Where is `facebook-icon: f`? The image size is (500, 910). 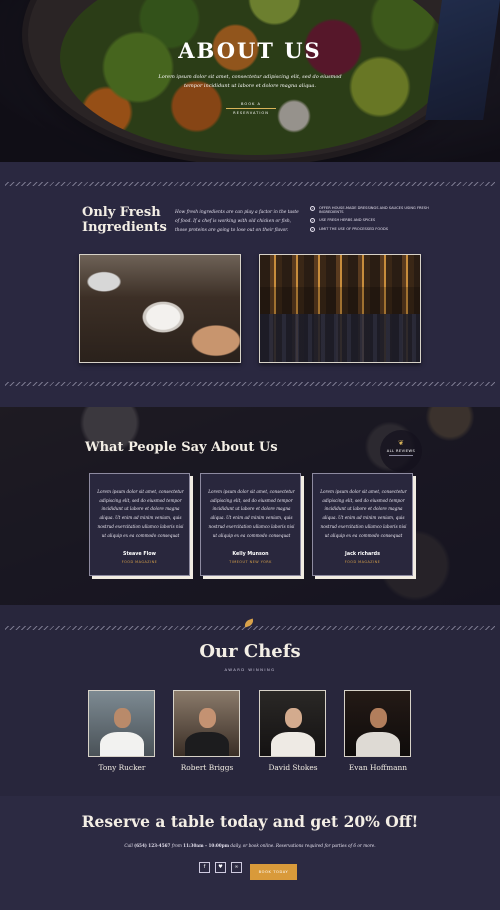
facebook-icon: f is located at coordinates (204, 867).